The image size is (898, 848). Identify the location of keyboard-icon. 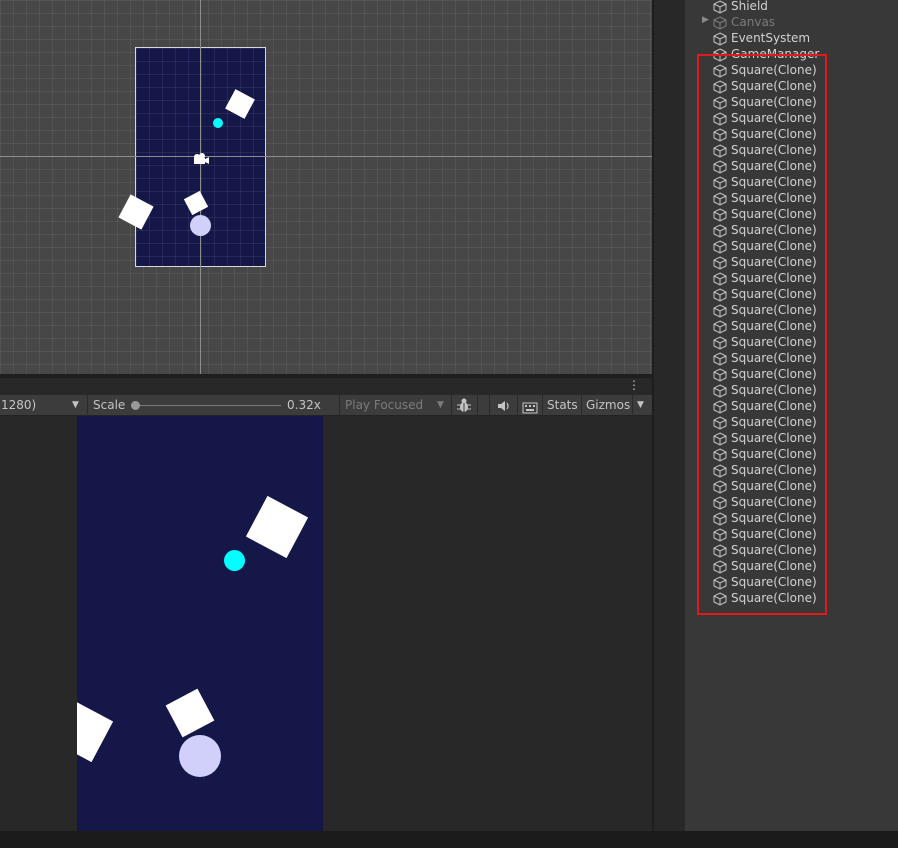
(530, 406).